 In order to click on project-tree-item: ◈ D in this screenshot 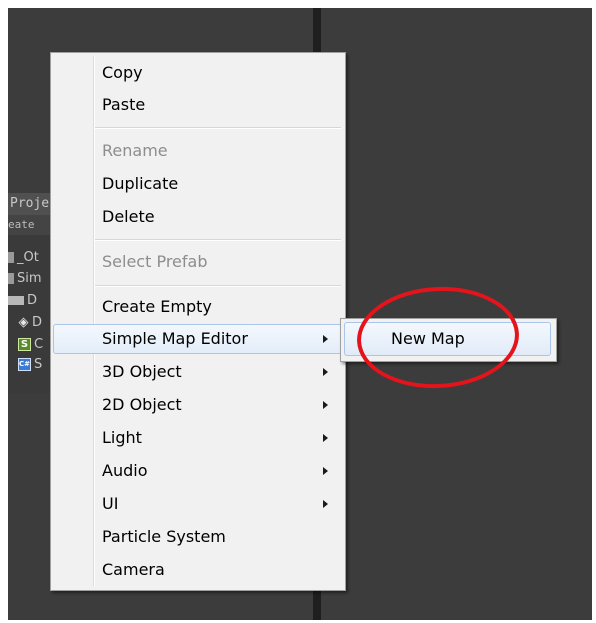, I will do `click(30, 323)`.